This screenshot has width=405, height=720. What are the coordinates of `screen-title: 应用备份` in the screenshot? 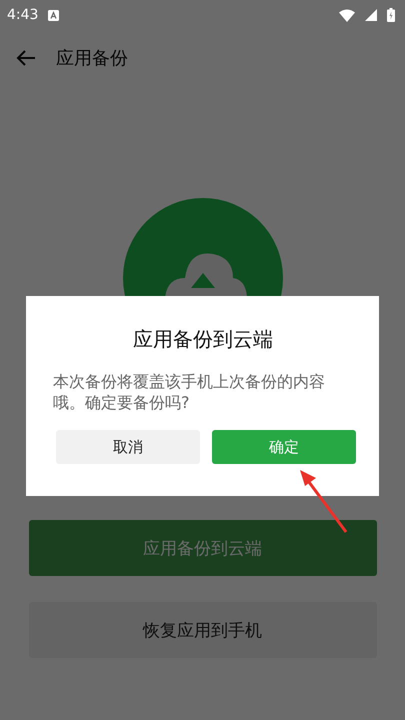 It's located at (92, 58).